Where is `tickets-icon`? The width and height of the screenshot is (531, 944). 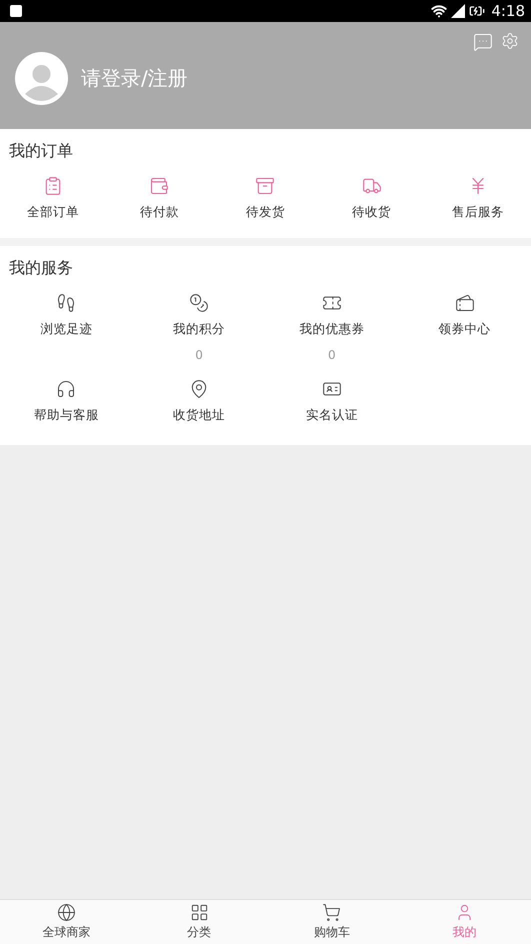 tickets-icon is located at coordinates (464, 303).